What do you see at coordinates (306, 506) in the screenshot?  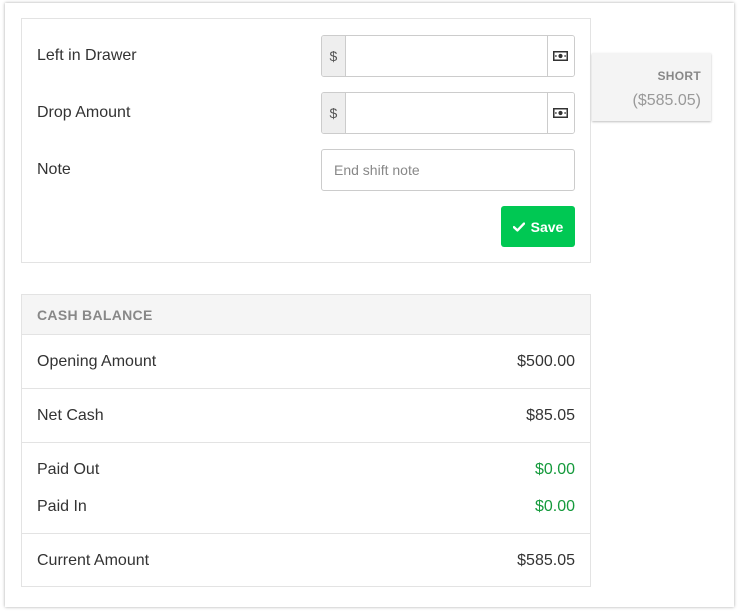 I see `paid-in-row: Paid In $0.00` at bounding box center [306, 506].